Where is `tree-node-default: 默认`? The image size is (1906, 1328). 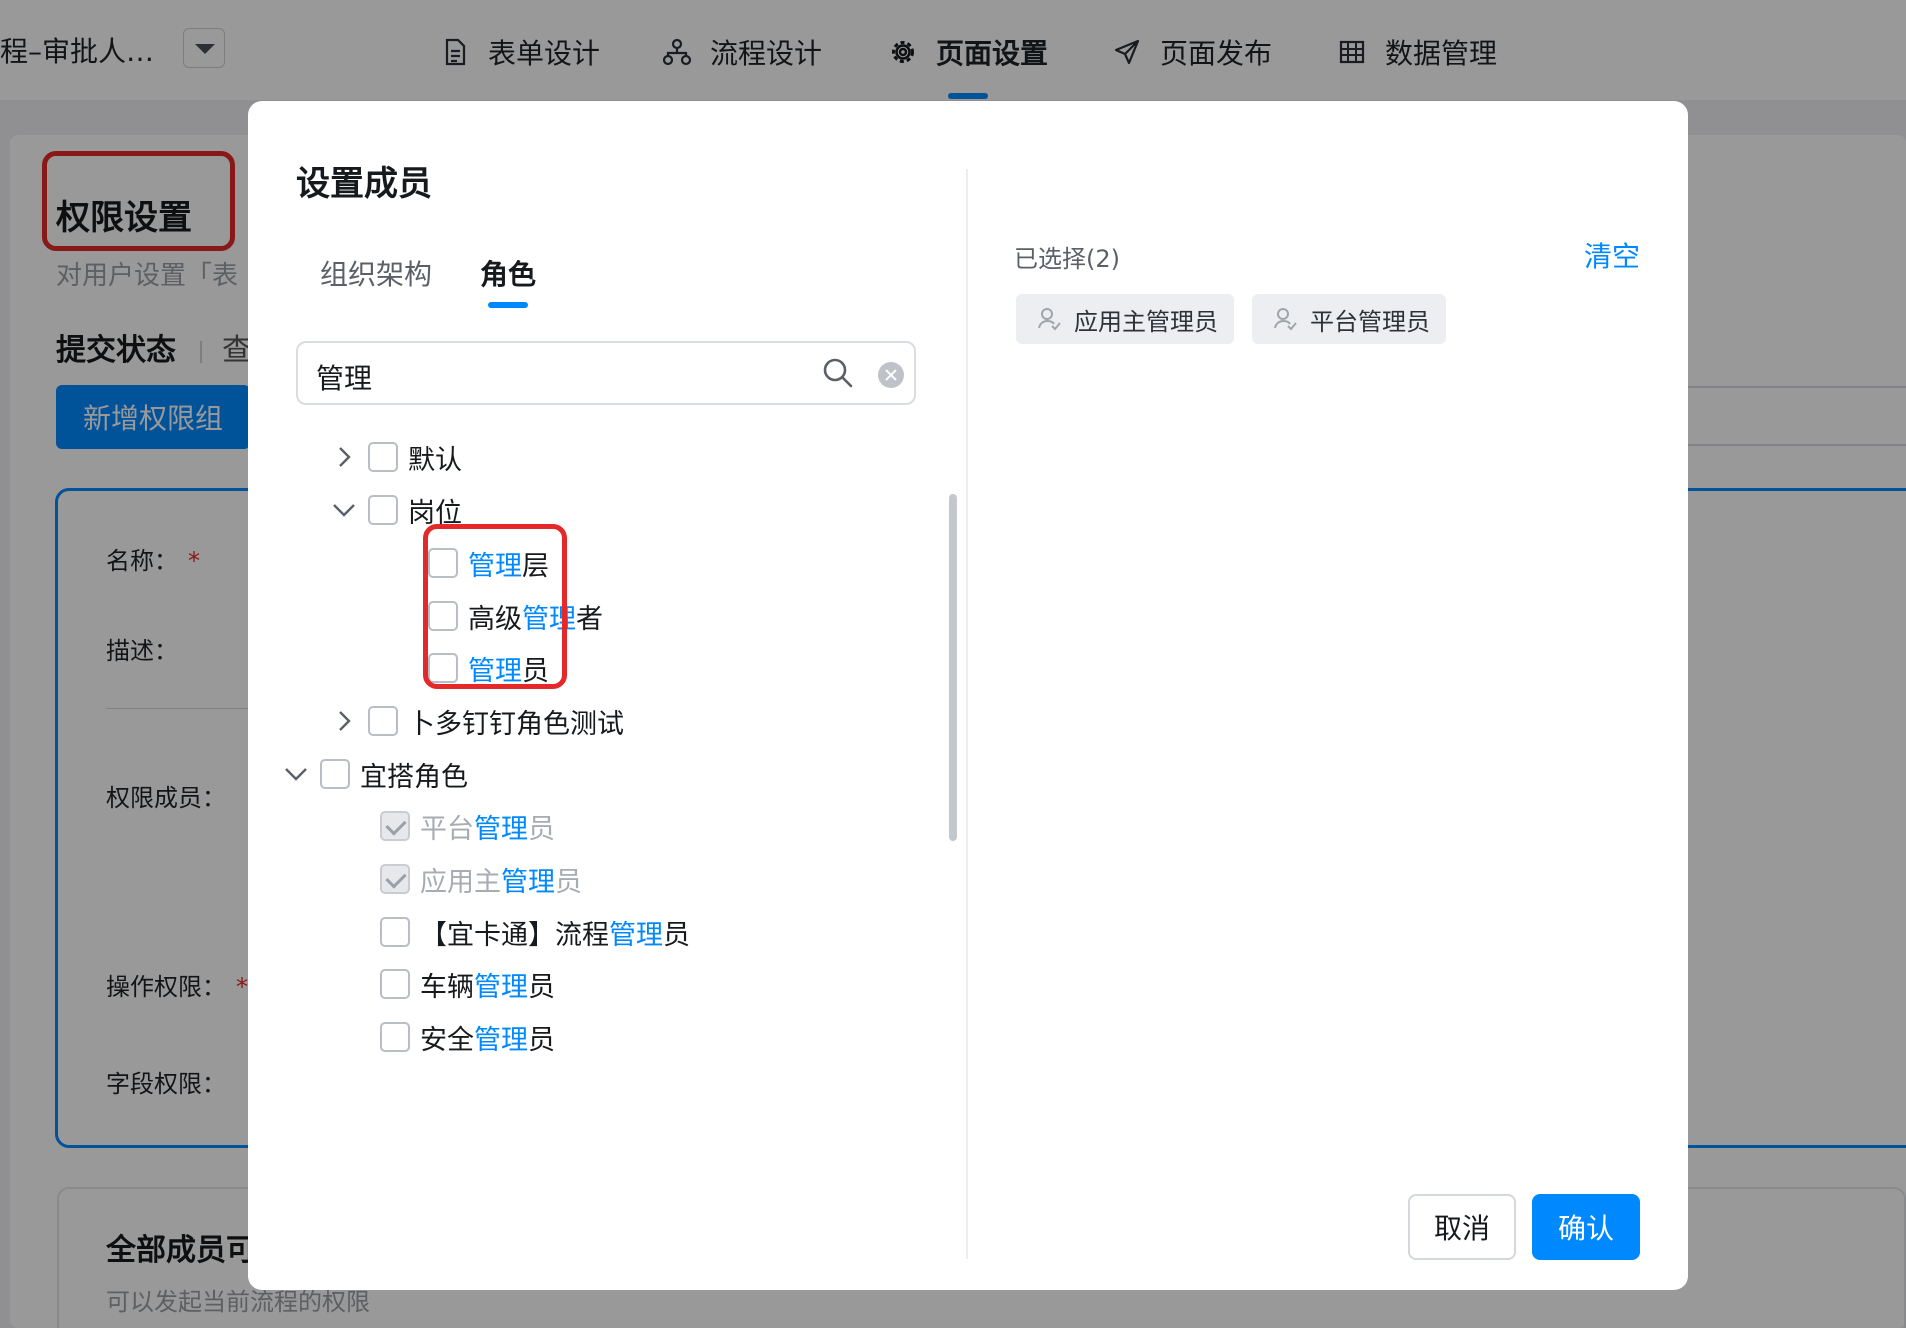 tree-node-default: 默认 is located at coordinates (396, 457).